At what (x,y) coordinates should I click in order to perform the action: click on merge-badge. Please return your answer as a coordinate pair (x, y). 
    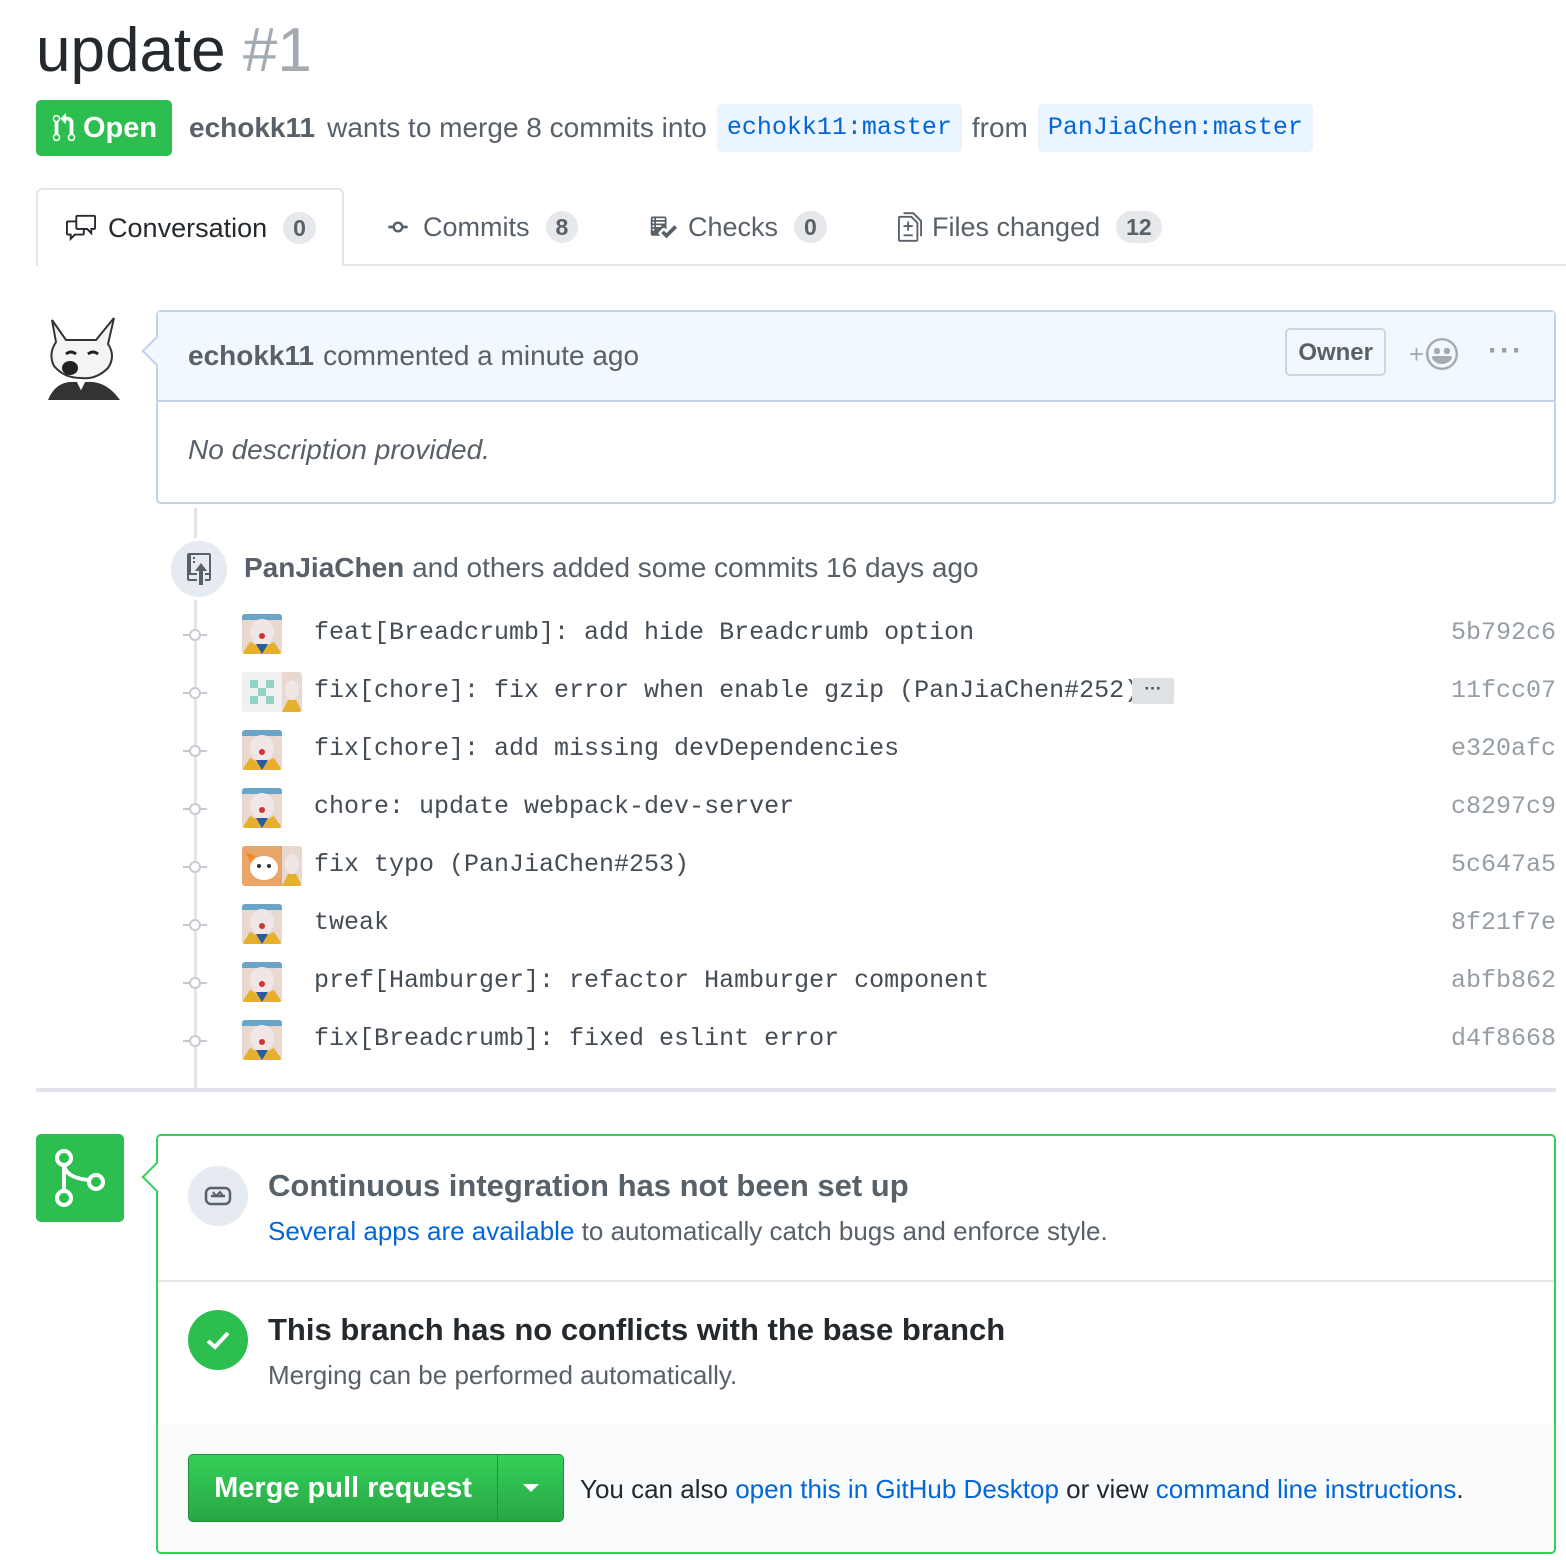
    Looking at the image, I should click on (80, 1178).